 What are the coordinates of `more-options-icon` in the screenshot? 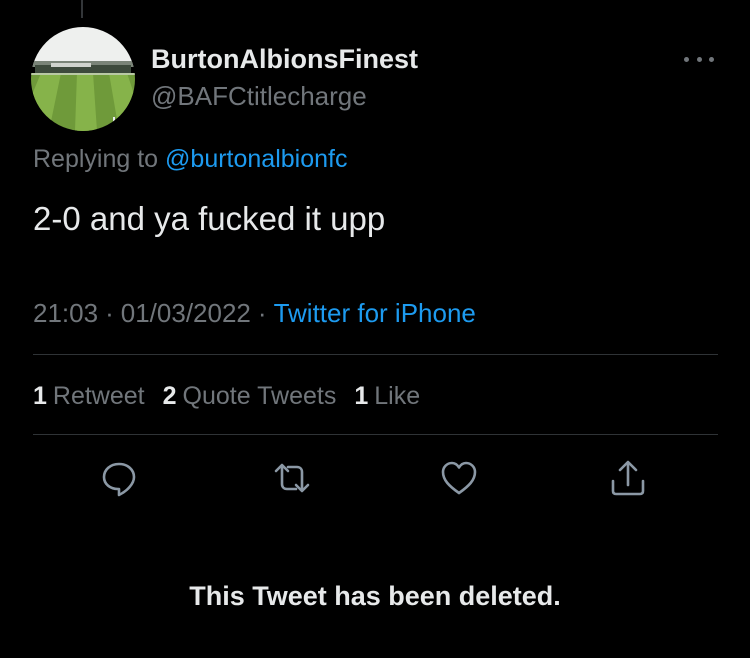 It's located at (699, 59).